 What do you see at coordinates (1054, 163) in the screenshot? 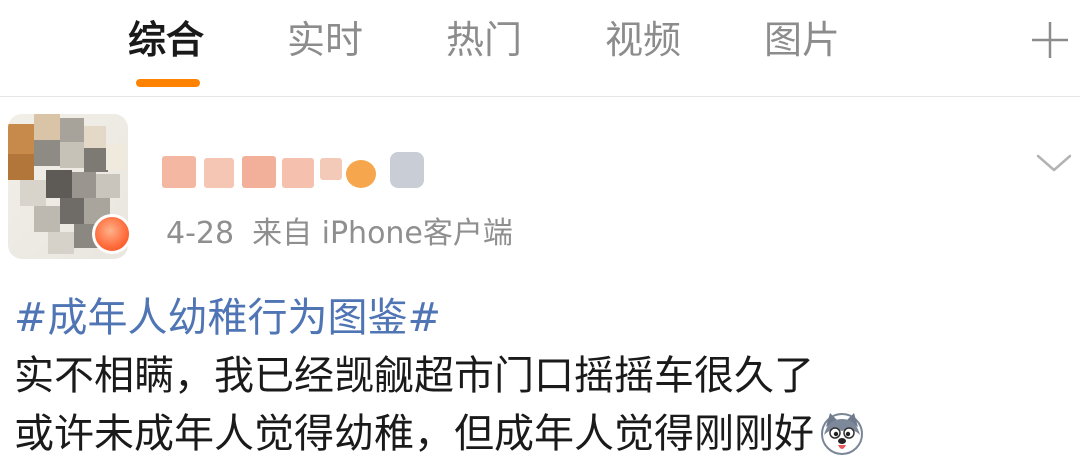
I see `chevron-down-icon` at bounding box center [1054, 163].